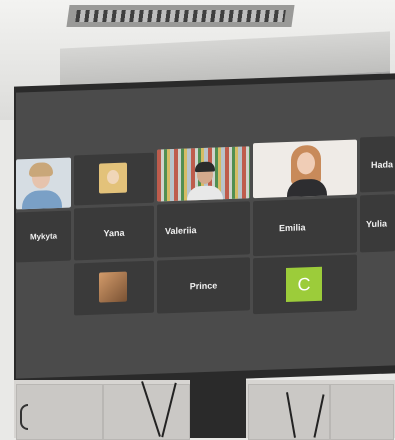  I want to click on video-tile-valeriia-video, so click(203, 174).